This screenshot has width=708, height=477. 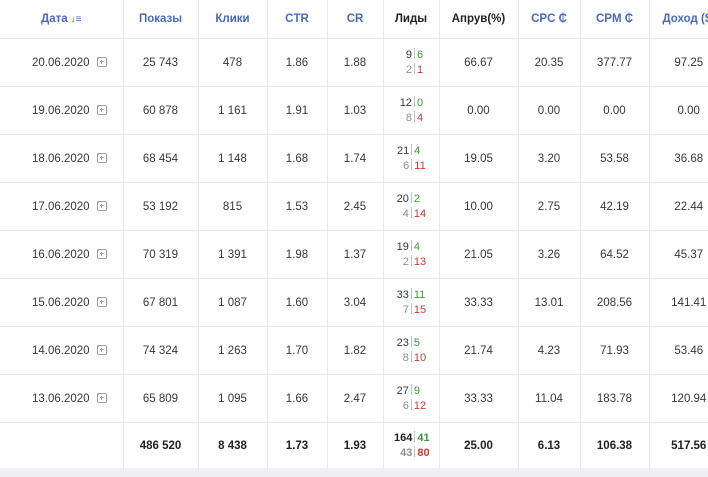 What do you see at coordinates (355, 302) in the screenshot?
I see `cr-cell: 3.04` at bounding box center [355, 302].